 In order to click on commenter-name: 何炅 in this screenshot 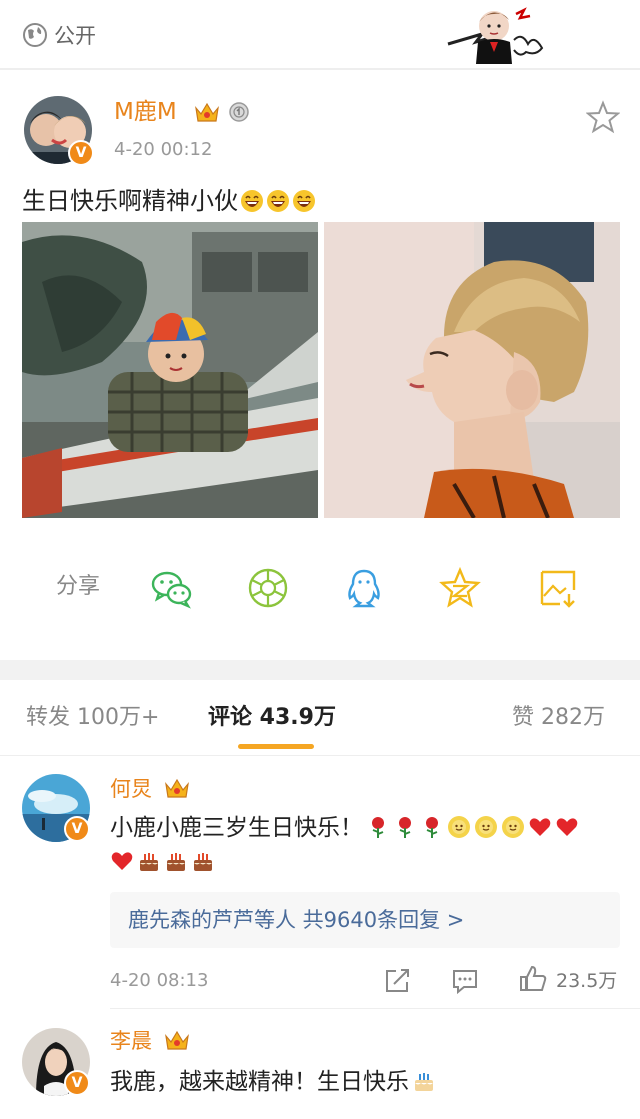, I will do `click(131, 789)`.